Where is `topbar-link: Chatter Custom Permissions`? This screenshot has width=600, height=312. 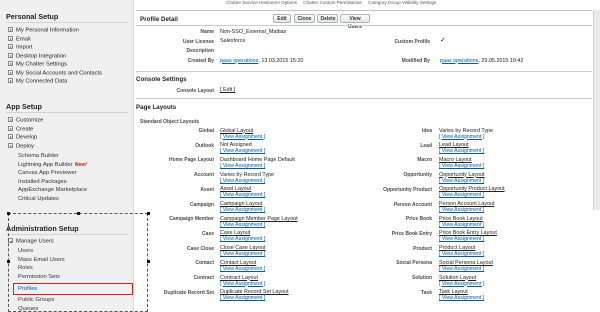 topbar-link: Chatter Custom Permissions is located at coordinates (332, 2).